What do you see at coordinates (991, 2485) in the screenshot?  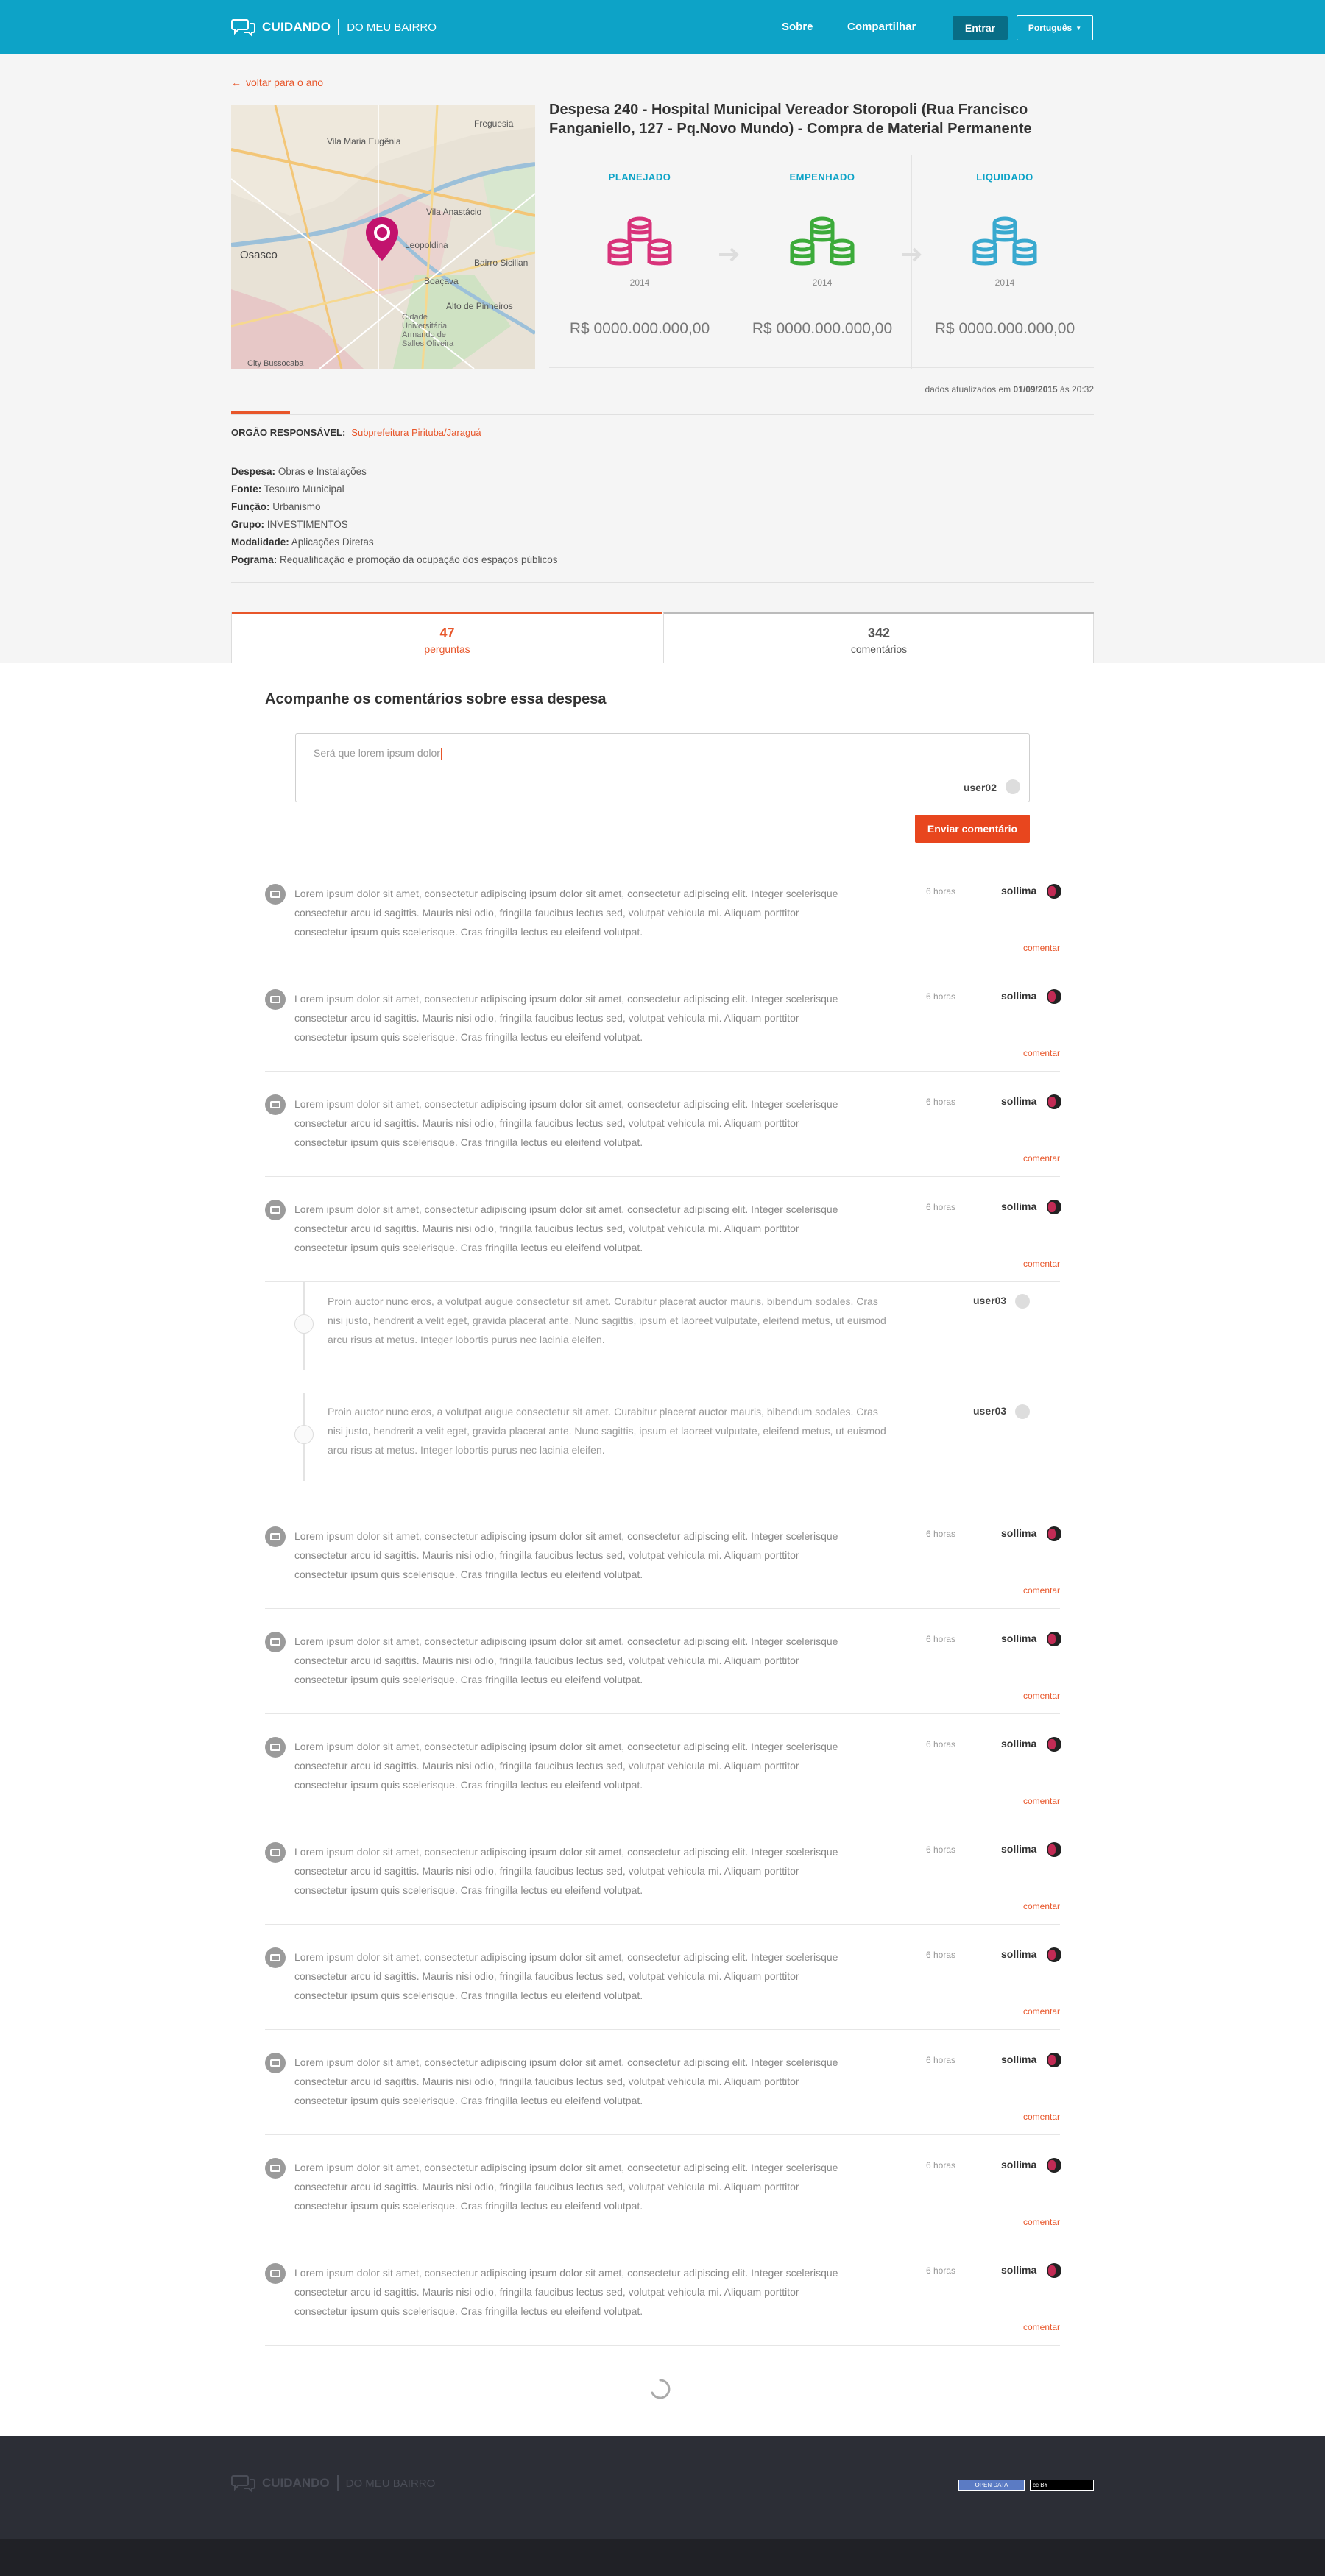 I see `open-data-badge: OPEN DATA` at bounding box center [991, 2485].